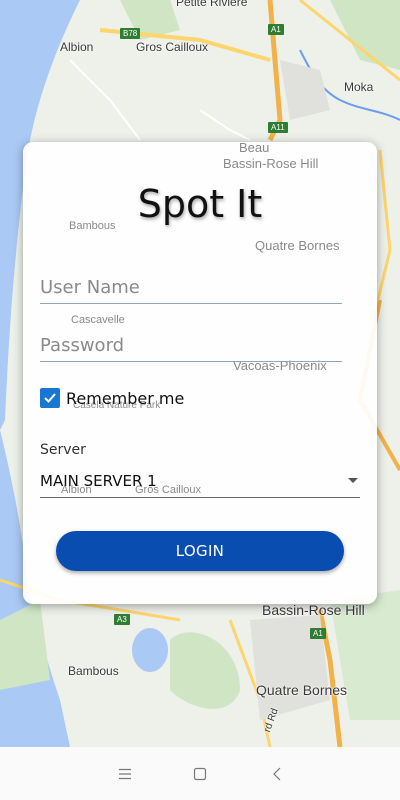 This screenshot has height=800, width=400. Describe the element at coordinates (271, 163) in the screenshot. I see `ghost-label-bassin-rose-hill: Bassin-Rose Hill` at that location.